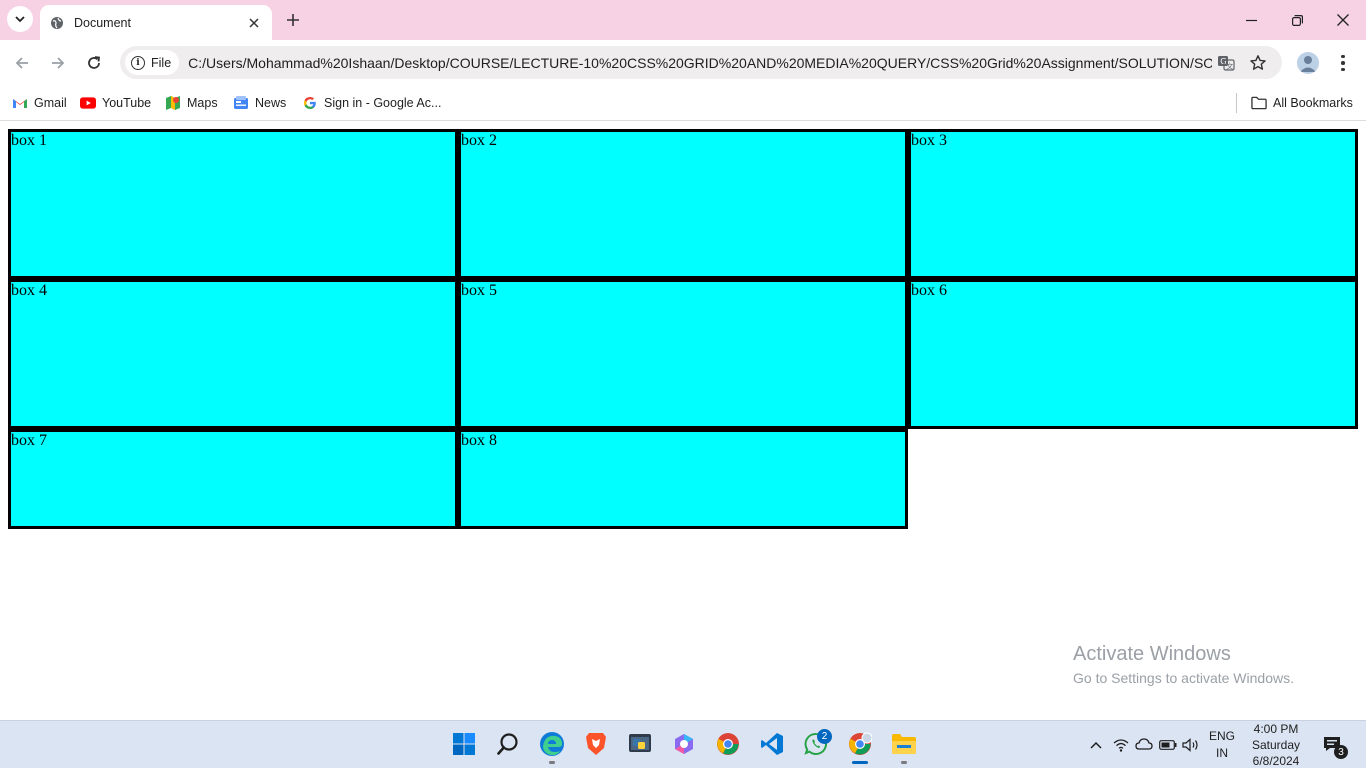 This screenshot has width=1366, height=769. I want to click on bookmark-maps: Maps, so click(191, 103).